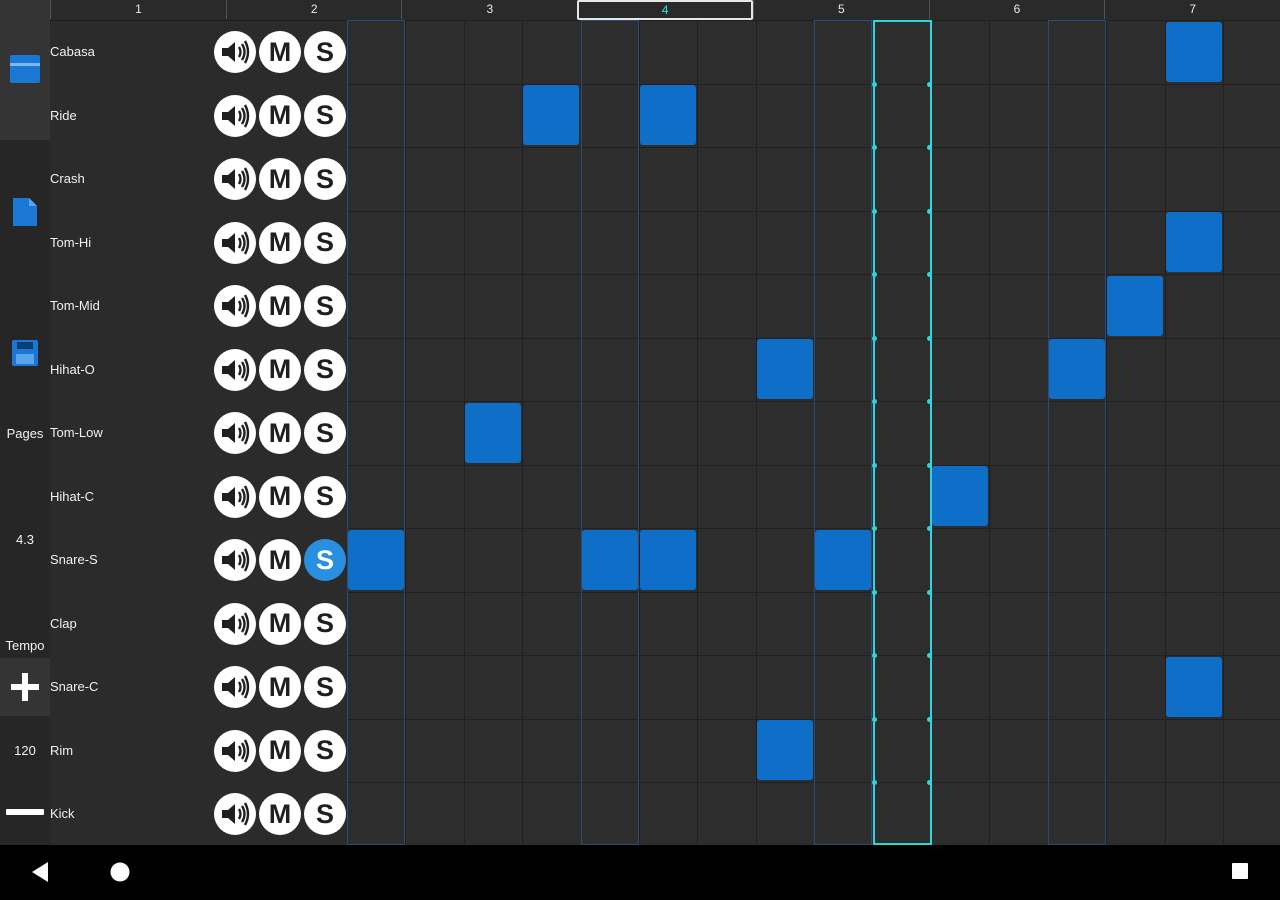  I want to click on navigation-bar, so click(640, 872).